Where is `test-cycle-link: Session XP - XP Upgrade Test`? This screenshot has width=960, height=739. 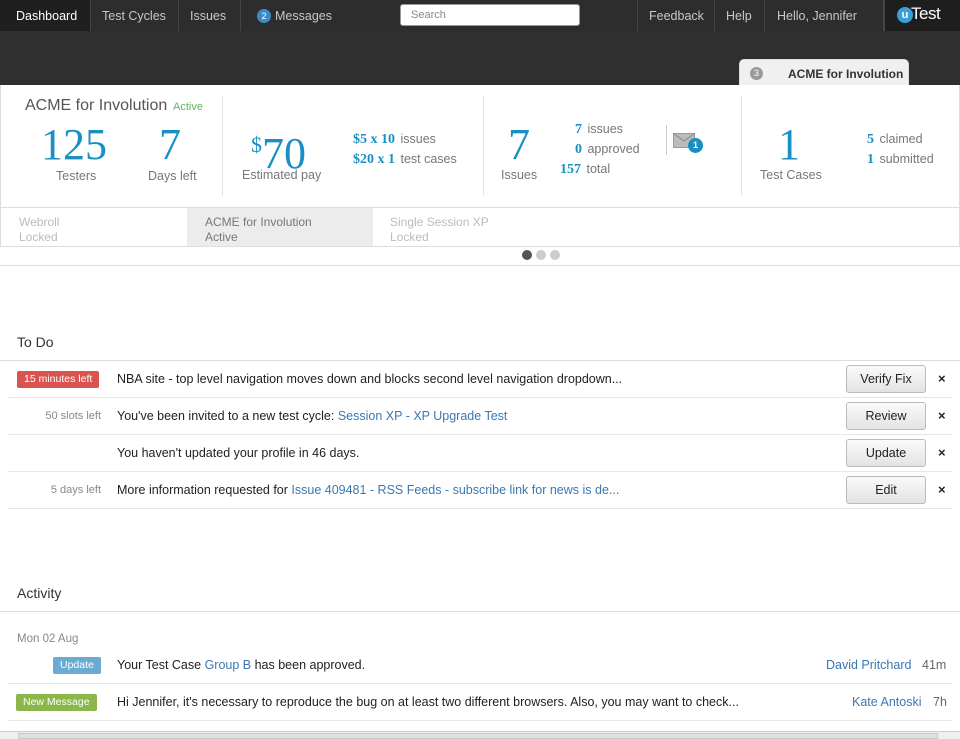 test-cycle-link: Session XP - XP Upgrade Test is located at coordinates (423, 416).